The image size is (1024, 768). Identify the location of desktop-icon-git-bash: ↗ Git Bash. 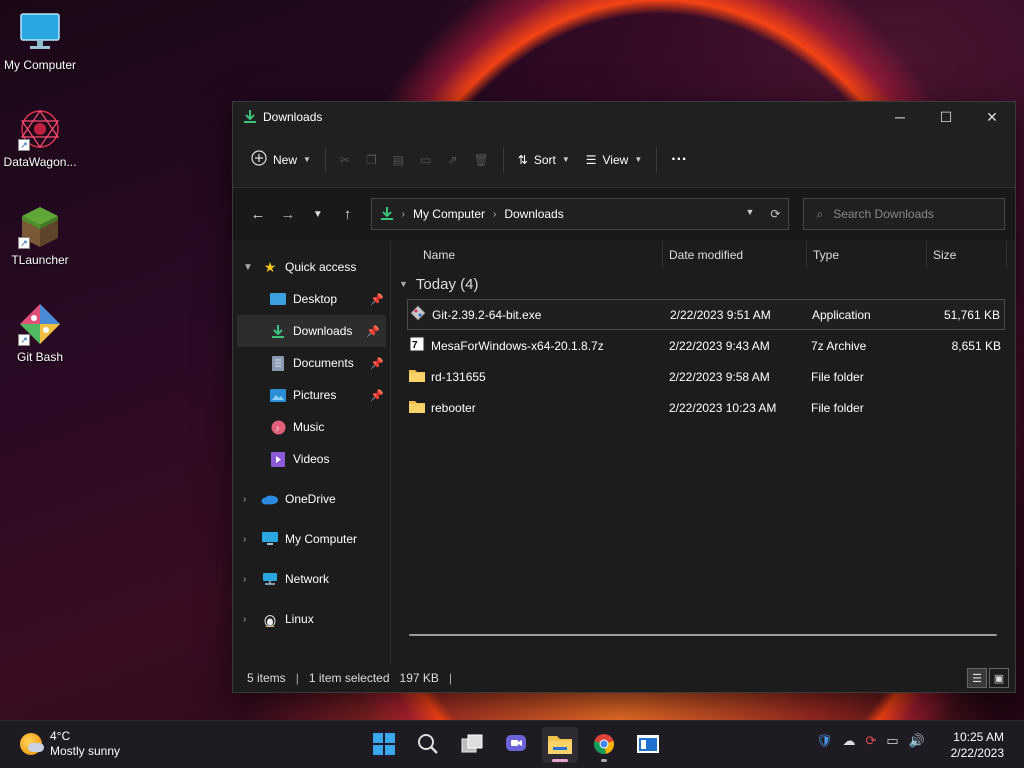
(40, 333).